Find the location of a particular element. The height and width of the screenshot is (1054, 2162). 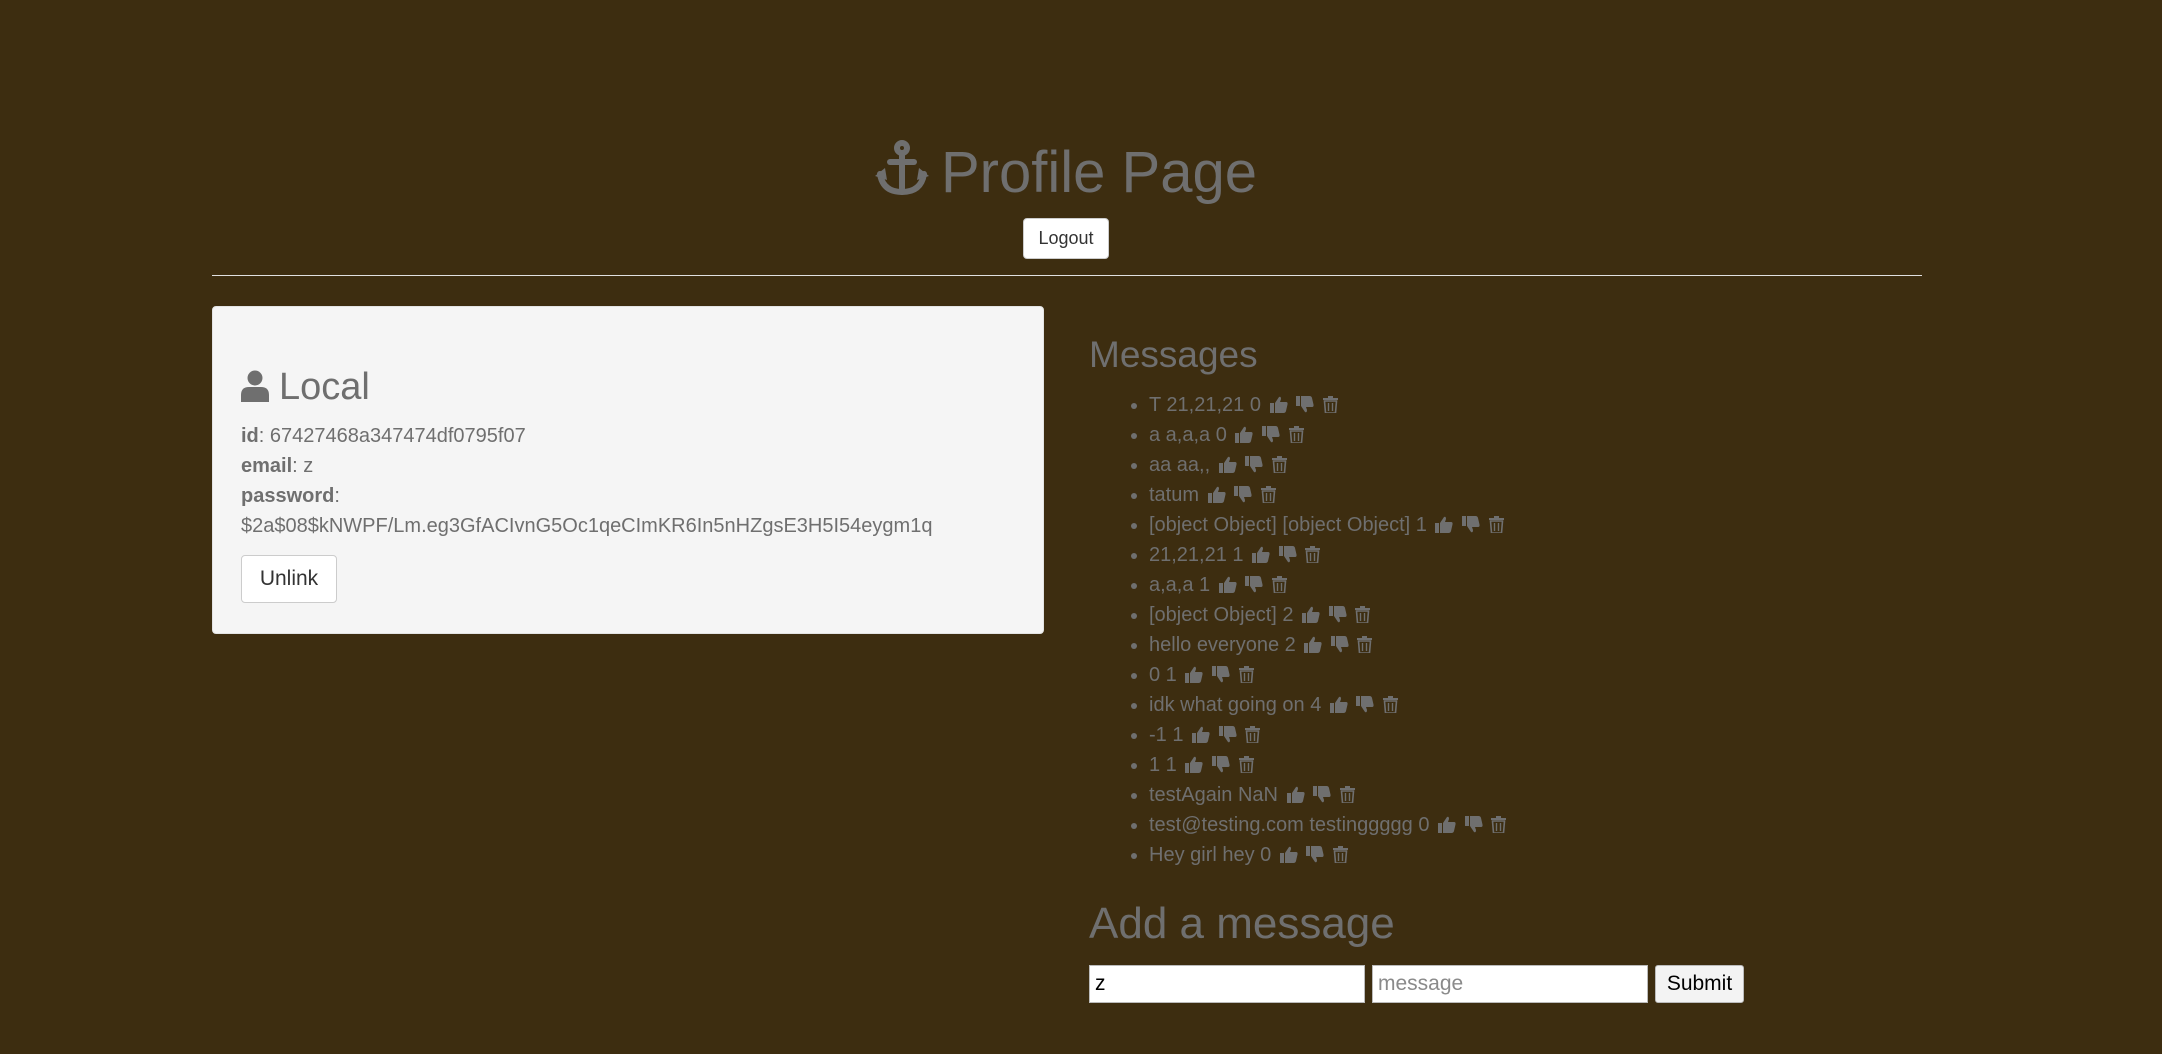

message-item: 1 1 is located at coordinates (1327, 765).